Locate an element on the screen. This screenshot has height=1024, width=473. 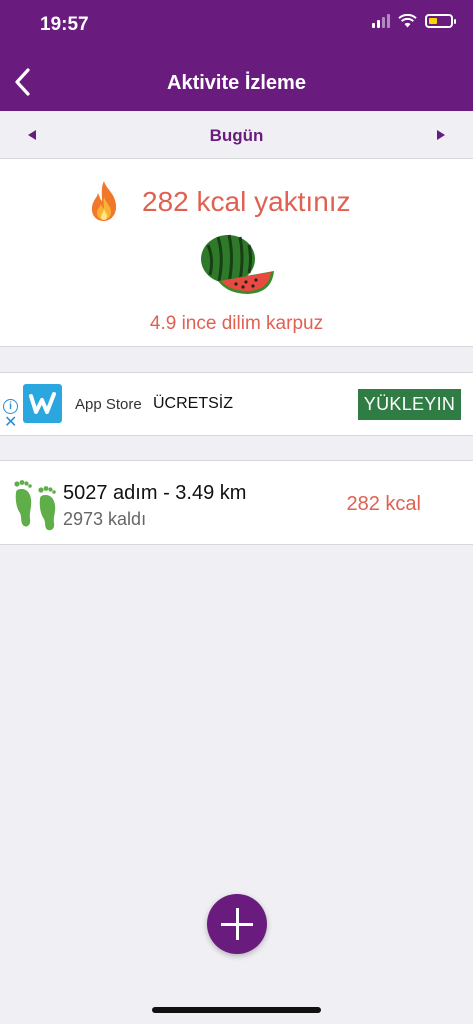
calories-burned-text: 282 kcal yaktınız is located at coordinates (246, 201).